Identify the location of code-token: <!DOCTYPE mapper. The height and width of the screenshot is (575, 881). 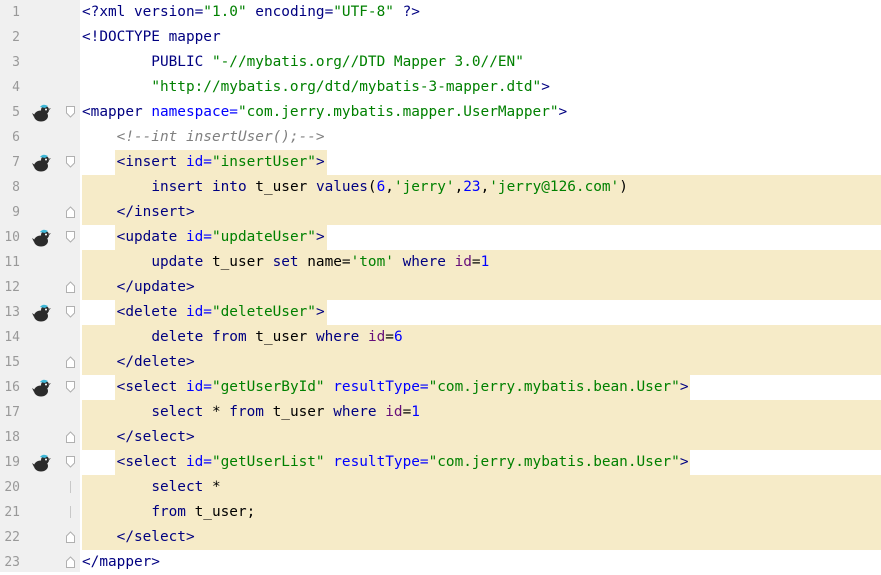
(151, 37).